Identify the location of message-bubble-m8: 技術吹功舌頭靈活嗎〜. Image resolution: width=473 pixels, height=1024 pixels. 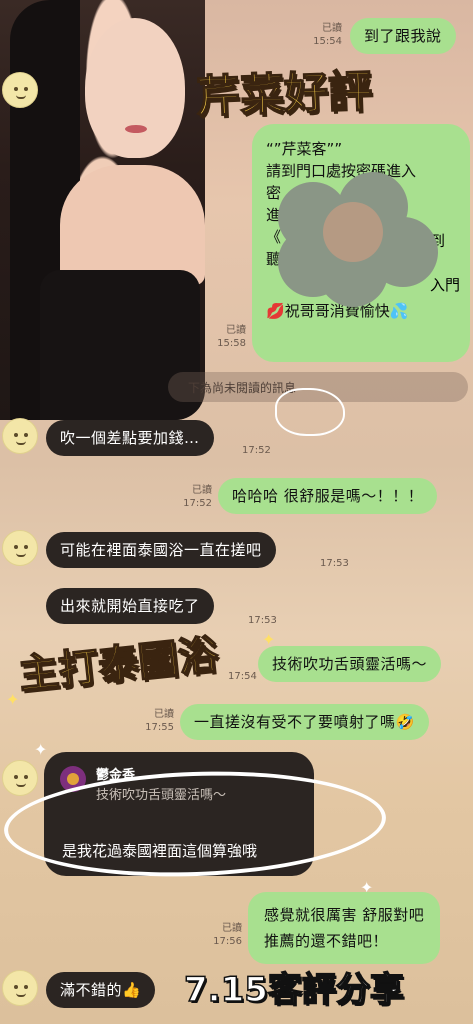
(350, 664).